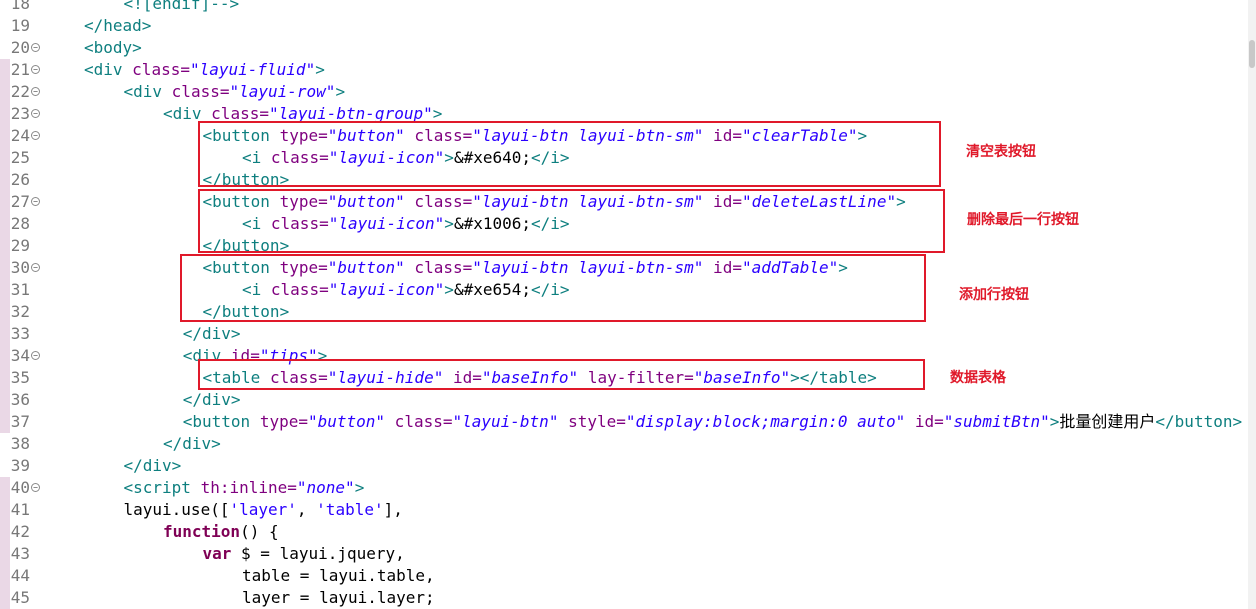  What do you see at coordinates (628, 7) in the screenshot?
I see `code-line: 18 <![endif]-->` at bounding box center [628, 7].